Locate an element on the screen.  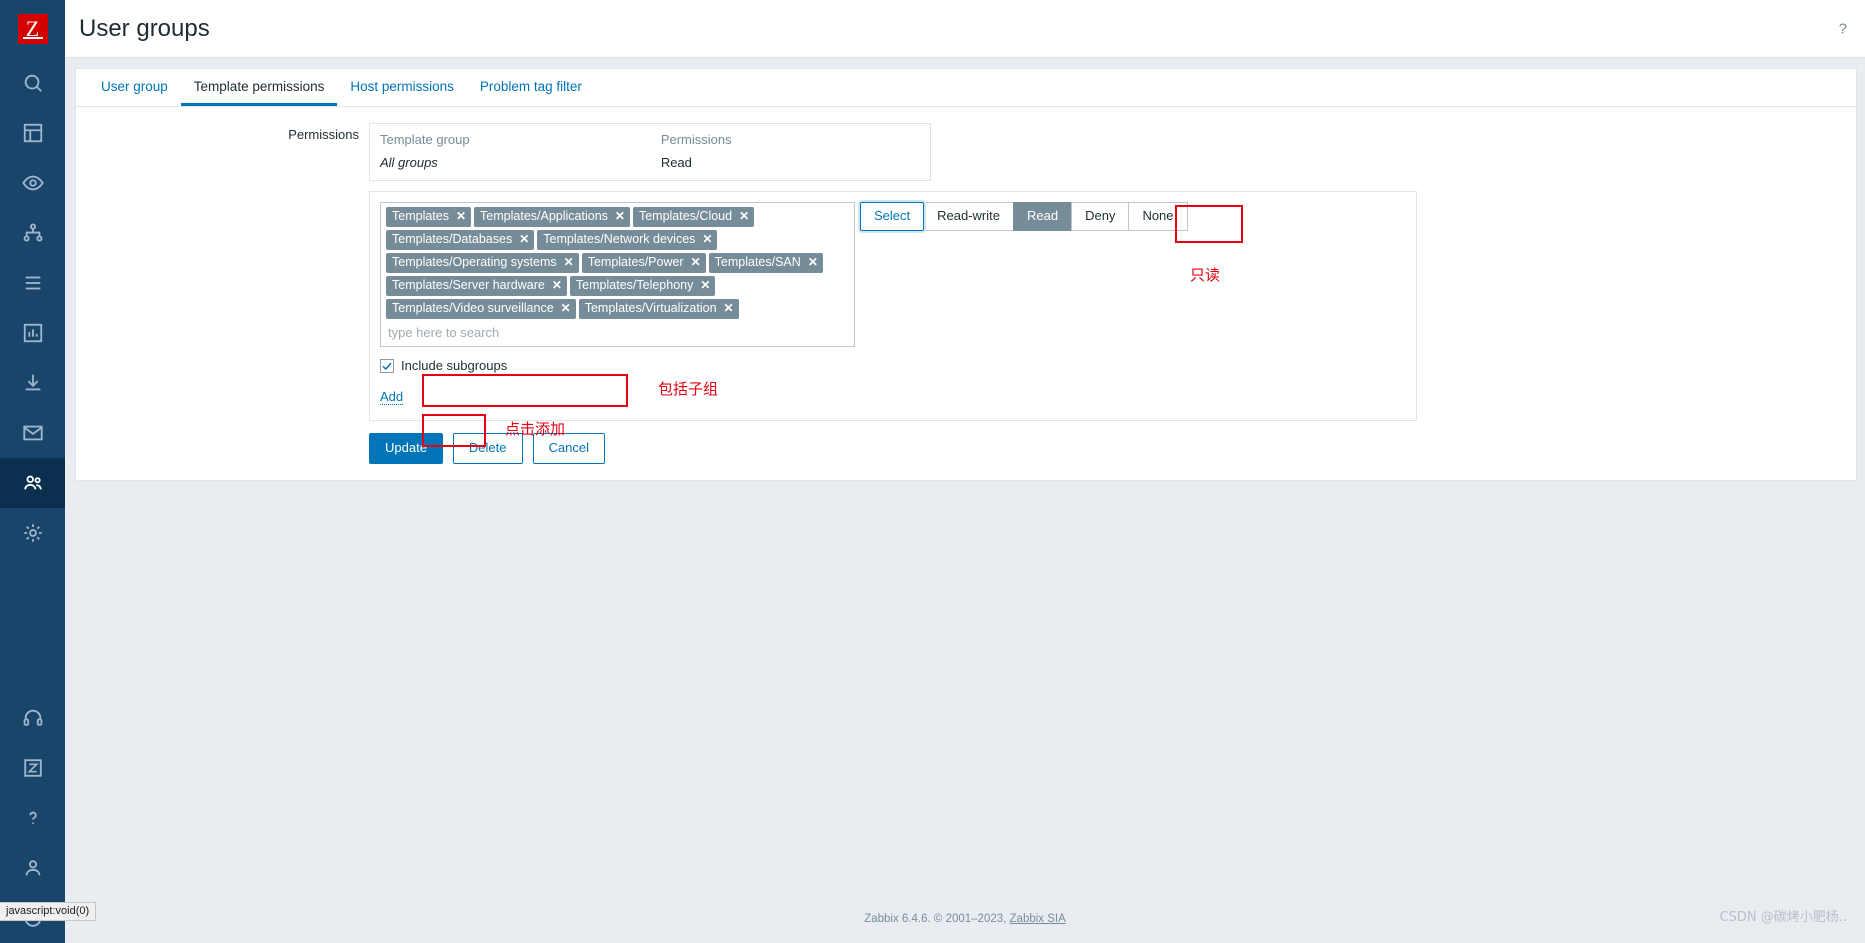
sidebar-item-dashboards is located at coordinates (32, 133).